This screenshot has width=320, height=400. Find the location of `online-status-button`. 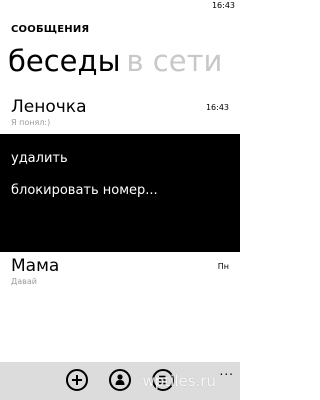

online-status-button is located at coordinates (120, 380).